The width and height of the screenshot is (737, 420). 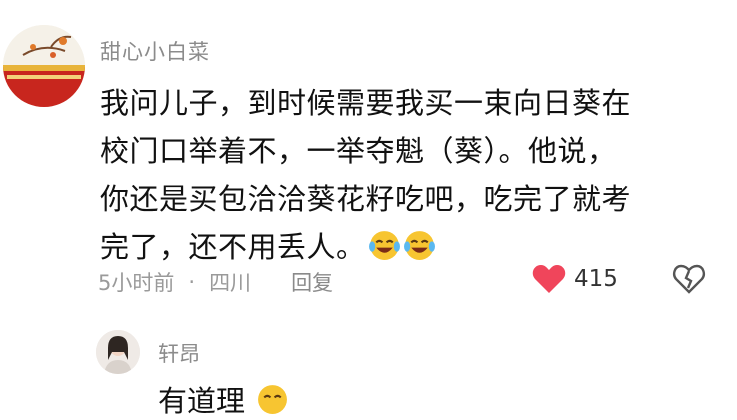 What do you see at coordinates (230, 283) in the screenshot?
I see `comment-location: 四川` at bounding box center [230, 283].